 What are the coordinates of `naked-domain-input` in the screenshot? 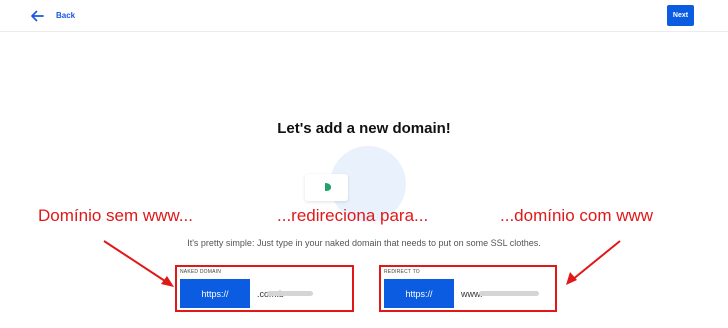 It's located at (300, 293).